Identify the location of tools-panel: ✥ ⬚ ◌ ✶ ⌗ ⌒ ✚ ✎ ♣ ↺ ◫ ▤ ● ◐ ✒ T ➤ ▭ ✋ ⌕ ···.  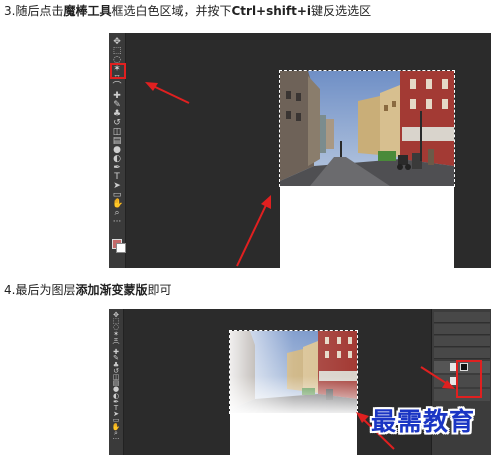
(117, 150).